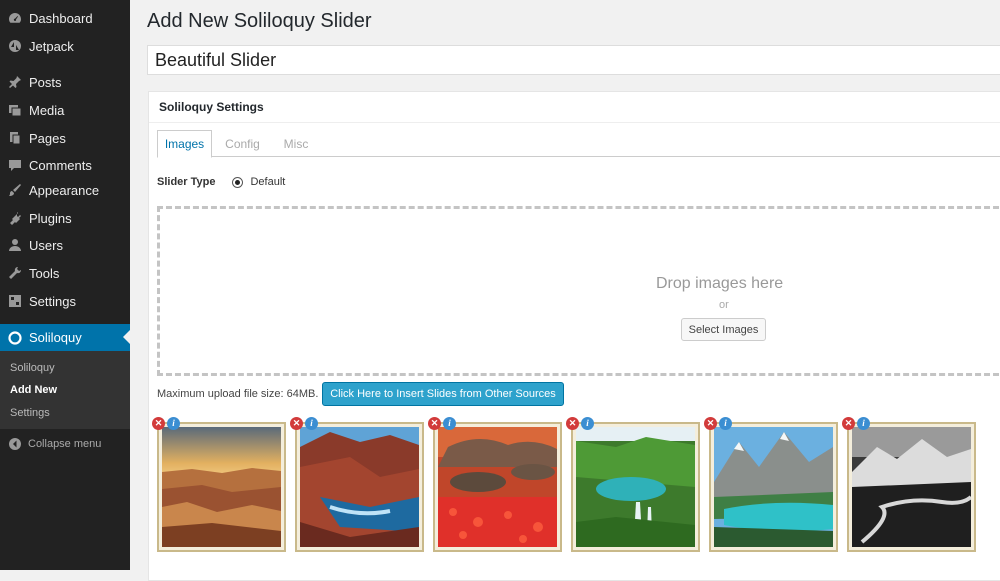 Image resolution: width=1000 pixels, height=581 pixels. What do you see at coordinates (15, 190) in the screenshot?
I see `brush-icon` at bounding box center [15, 190].